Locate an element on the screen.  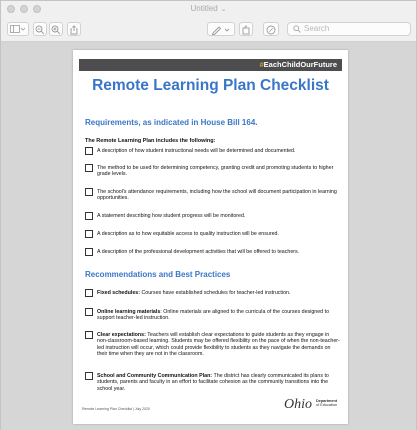
recommendation-label: Online learning materials is located at coordinates (129, 312).